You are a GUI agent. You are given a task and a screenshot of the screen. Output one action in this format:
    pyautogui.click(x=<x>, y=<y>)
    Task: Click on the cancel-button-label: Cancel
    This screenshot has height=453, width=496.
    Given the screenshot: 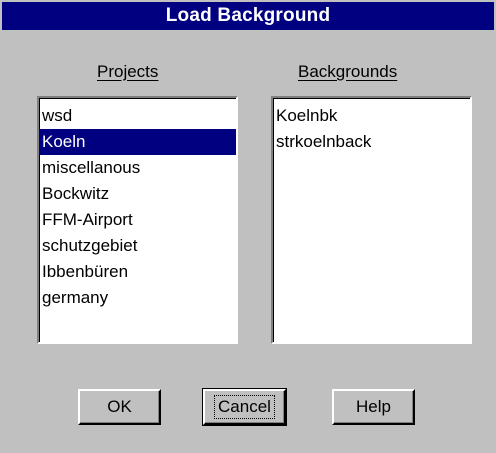 What is the action you would take?
    pyautogui.click(x=244, y=407)
    